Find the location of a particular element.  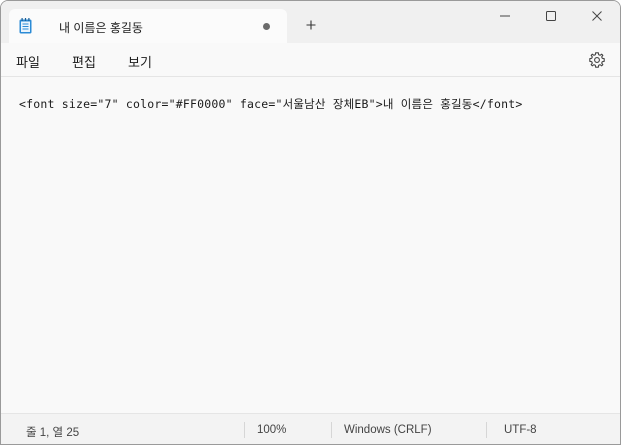

tab-title: 내 이름은 홍길동 is located at coordinates (101, 28).